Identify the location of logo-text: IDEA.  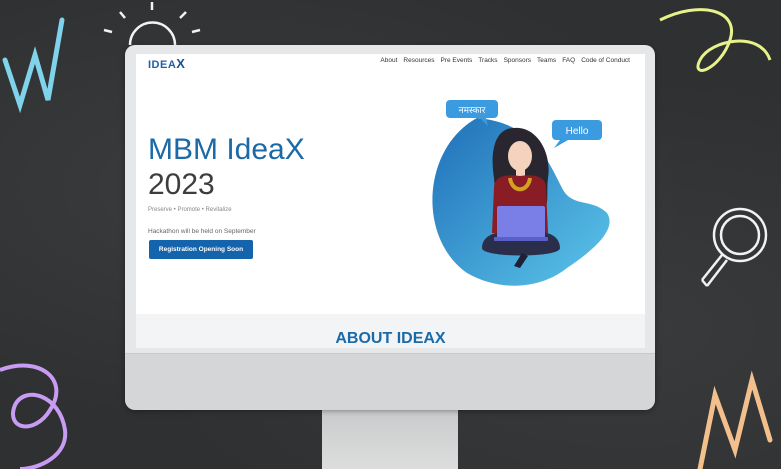
(162, 65).